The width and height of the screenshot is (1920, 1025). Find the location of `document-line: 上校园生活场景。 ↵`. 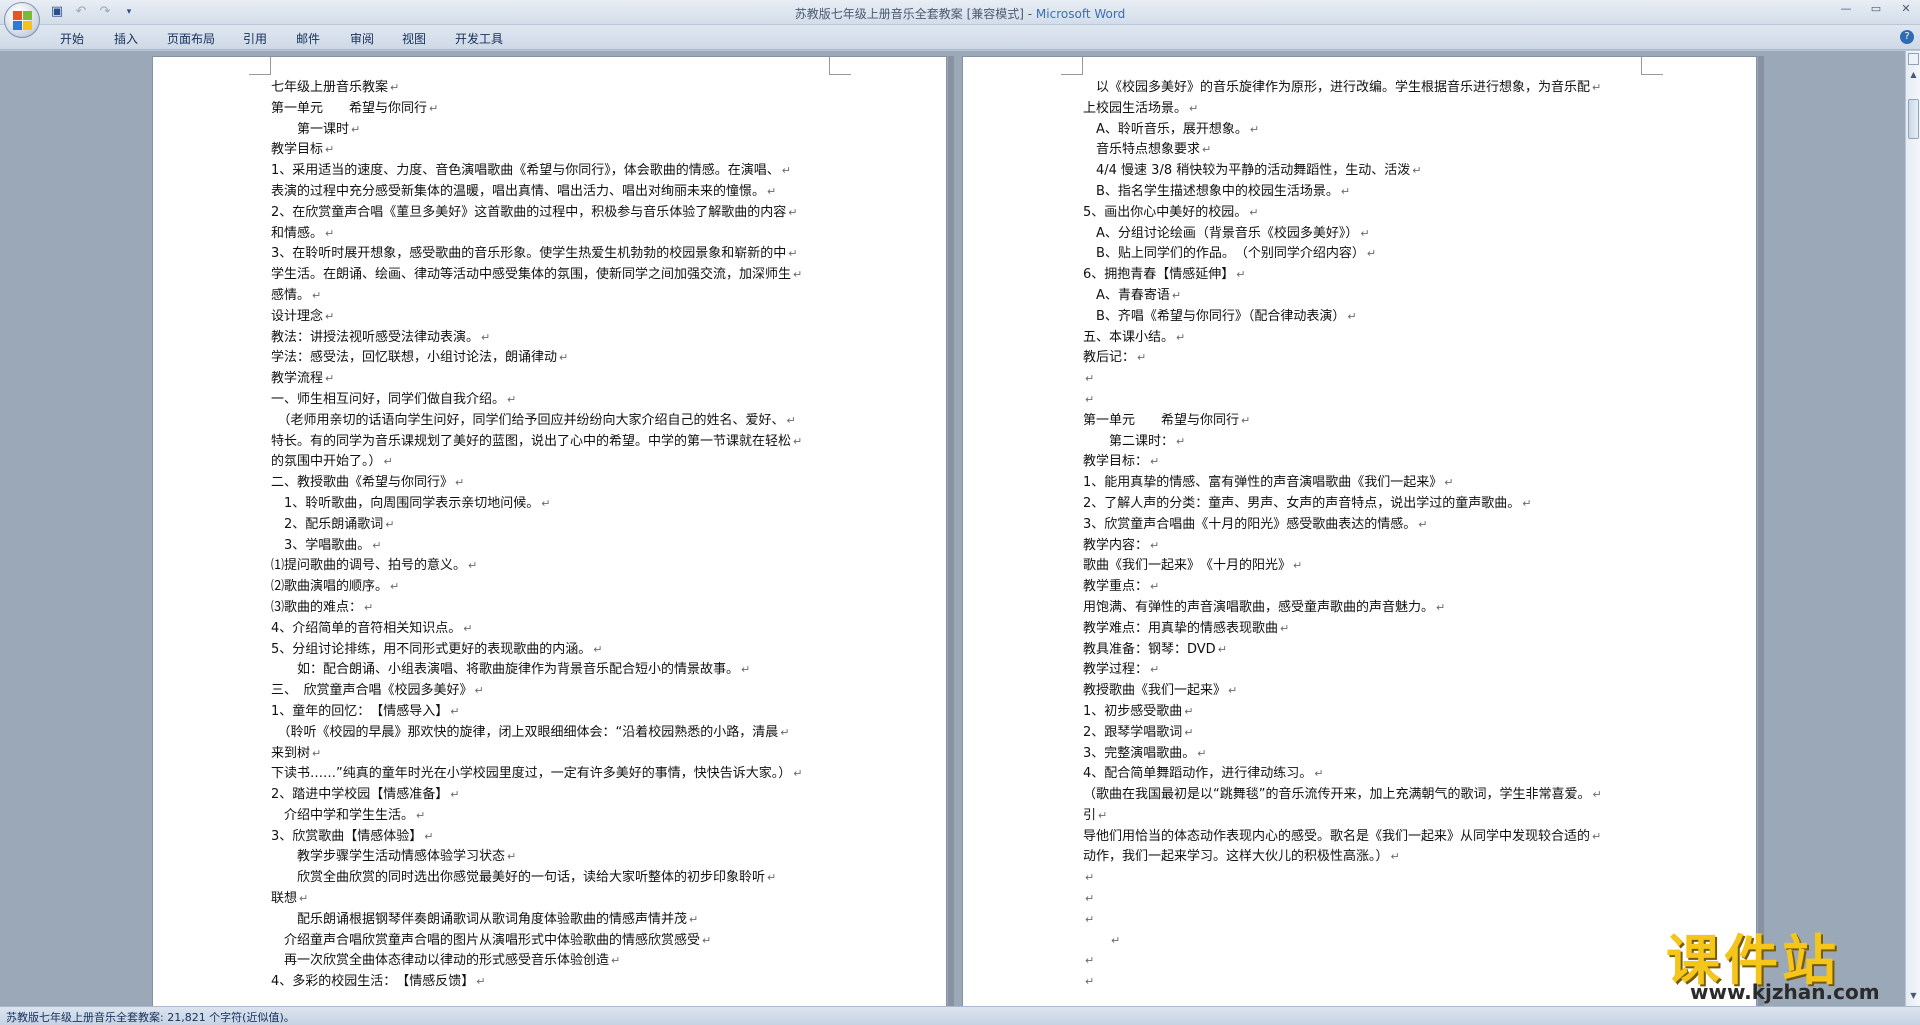

document-line: 上校园生活场景。 ↵ is located at coordinates (1373, 109).